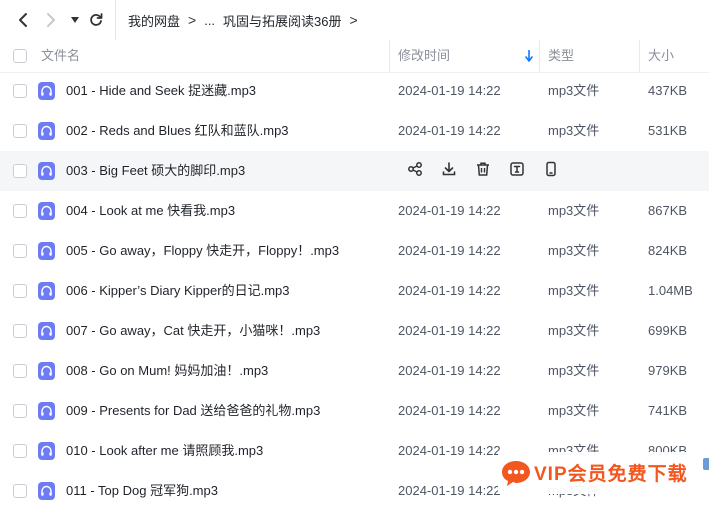 The image size is (709, 517). Describe the element at coordinates (668, 370) in the screenshot. I see `file-size: 979KB` at that location.